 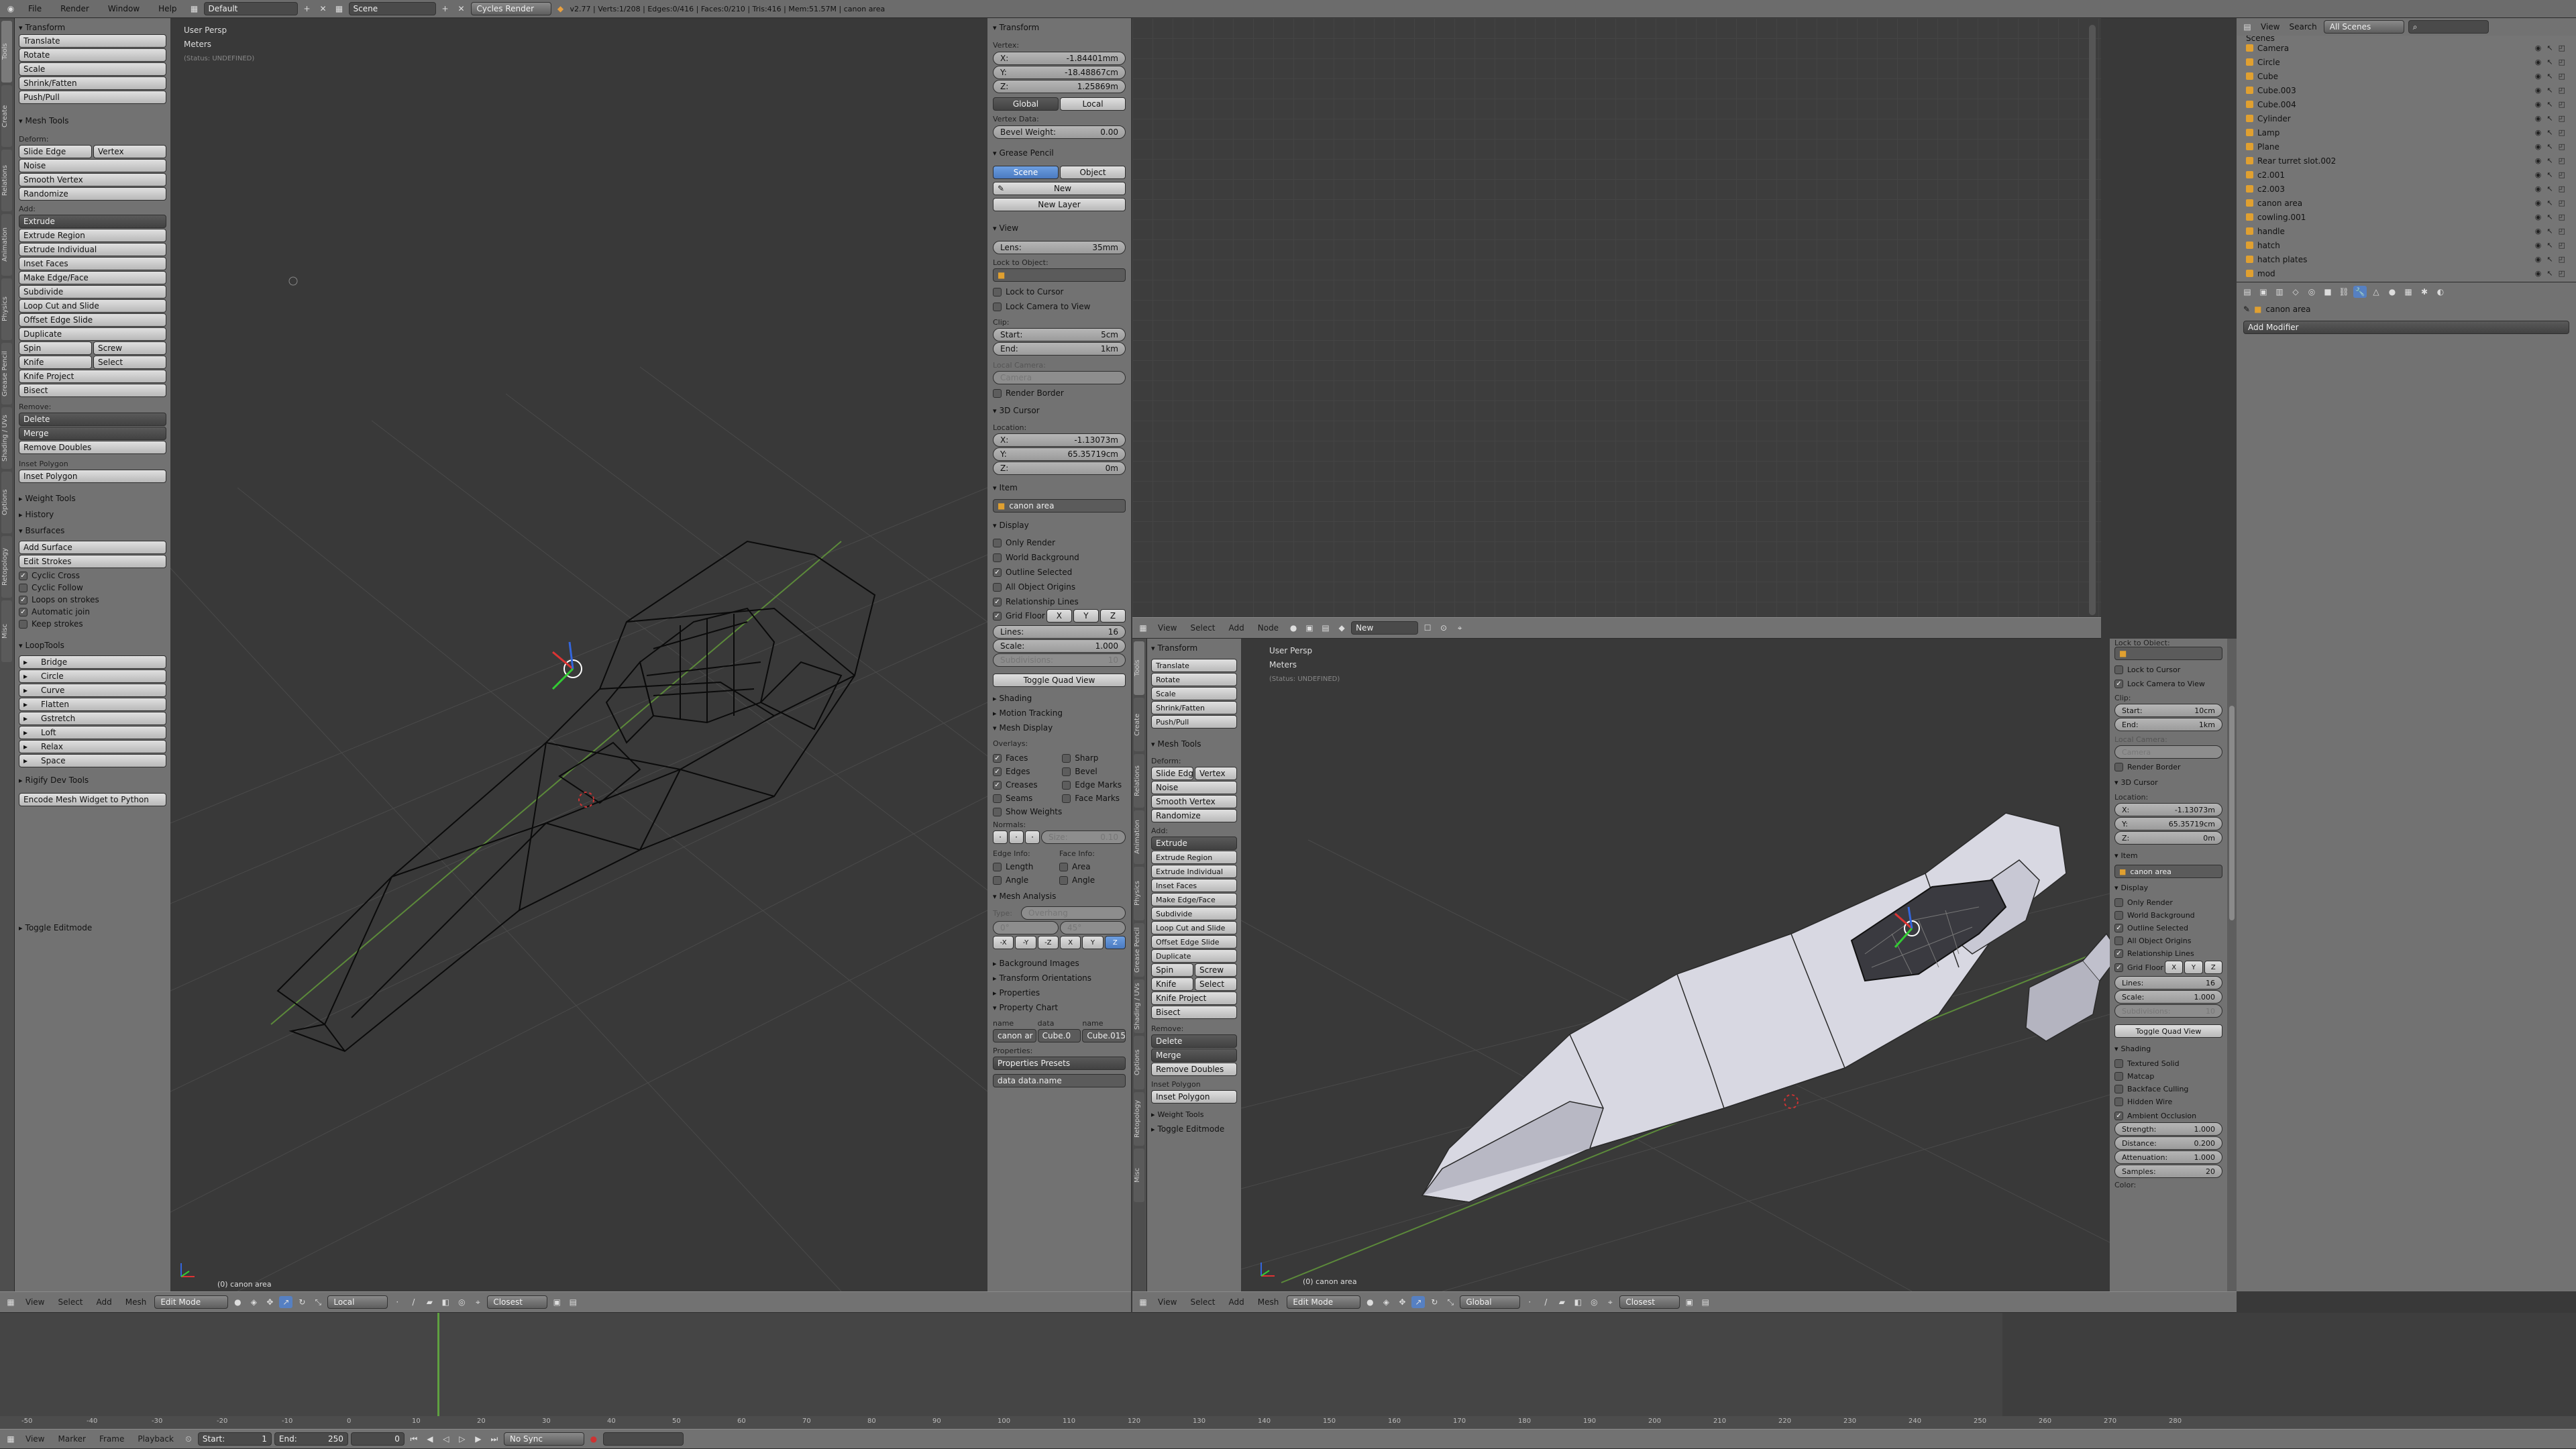 I want to click on jump-end-icon: ⏭, so click(x=494, y=1439).